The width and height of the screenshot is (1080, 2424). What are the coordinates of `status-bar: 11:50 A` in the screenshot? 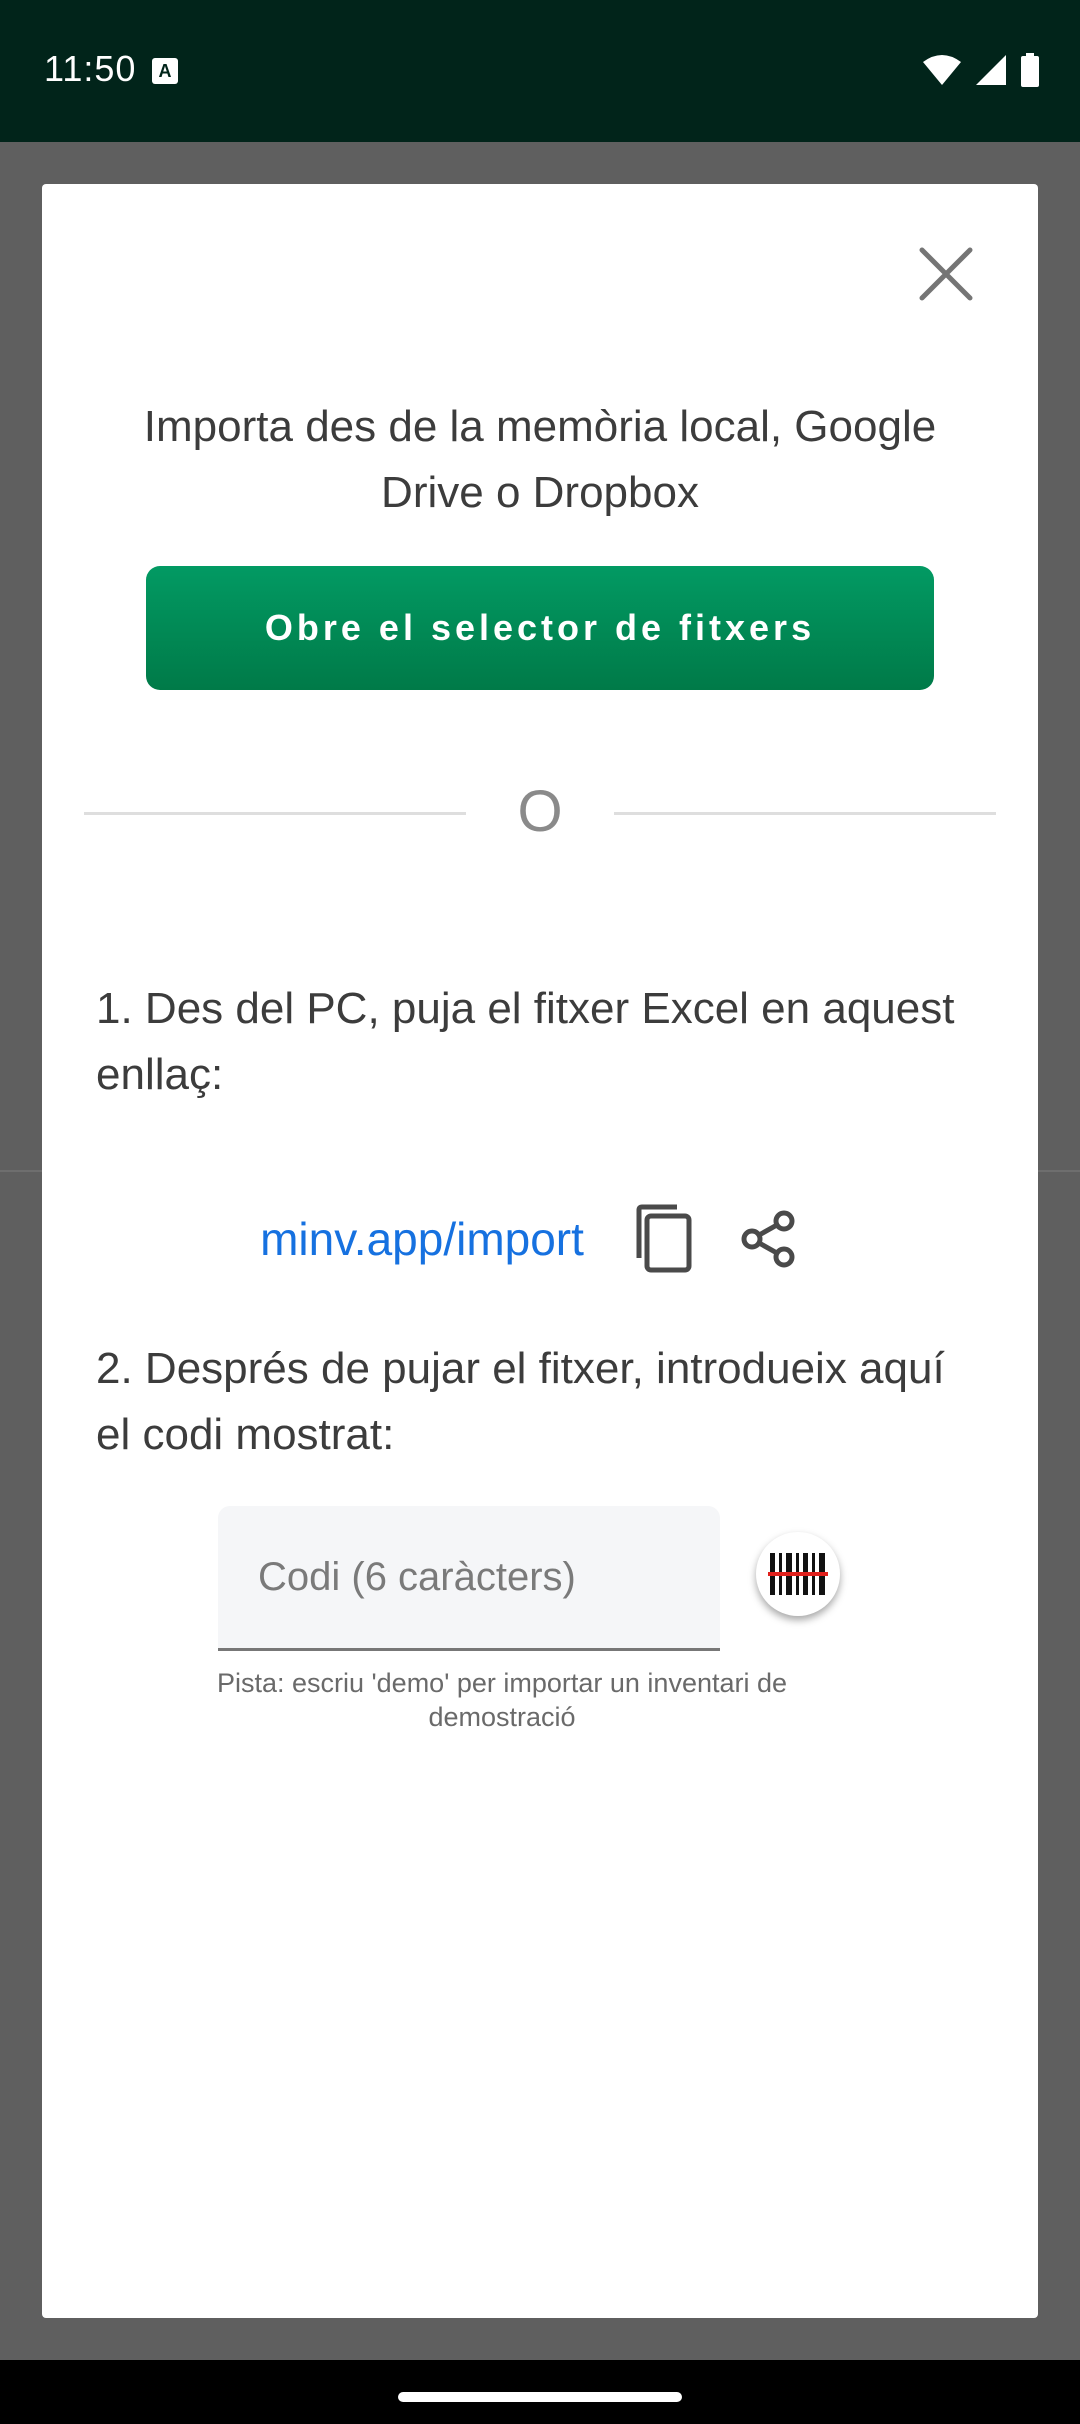 It's located at (540, 71).